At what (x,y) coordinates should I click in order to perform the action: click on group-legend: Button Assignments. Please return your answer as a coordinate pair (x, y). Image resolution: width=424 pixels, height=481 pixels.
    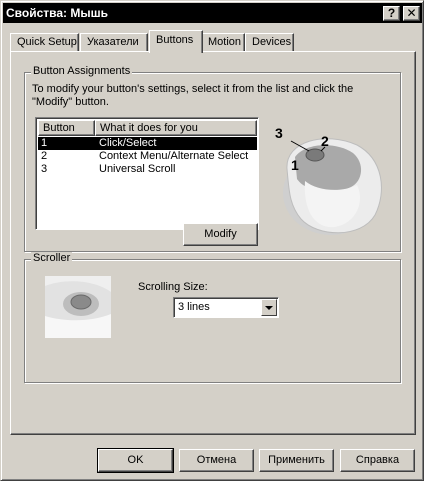
    Looking at the image, I should click on (82, 71).